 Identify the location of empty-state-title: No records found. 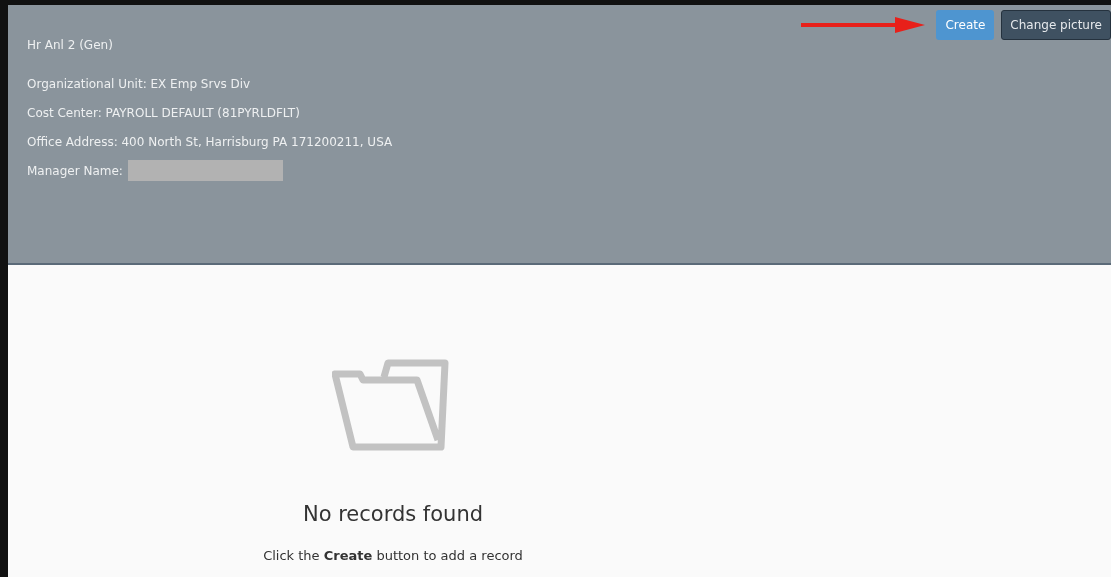
(393, 514).